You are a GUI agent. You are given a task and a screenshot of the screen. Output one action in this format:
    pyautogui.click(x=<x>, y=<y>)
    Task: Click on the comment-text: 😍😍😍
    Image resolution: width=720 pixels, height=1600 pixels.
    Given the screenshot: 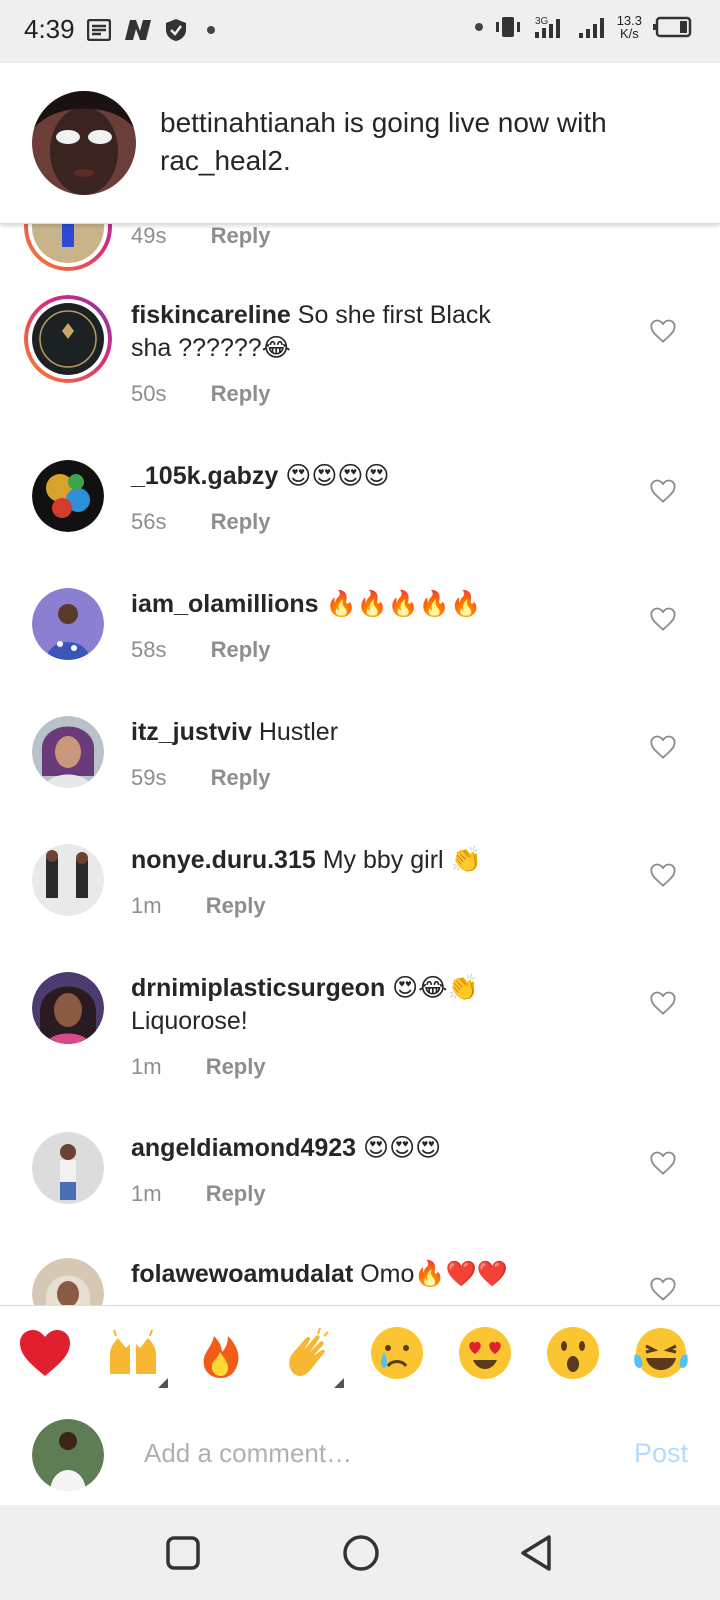 What is the action you would take?
    pyautogui.click(x=402, y=1148)
    